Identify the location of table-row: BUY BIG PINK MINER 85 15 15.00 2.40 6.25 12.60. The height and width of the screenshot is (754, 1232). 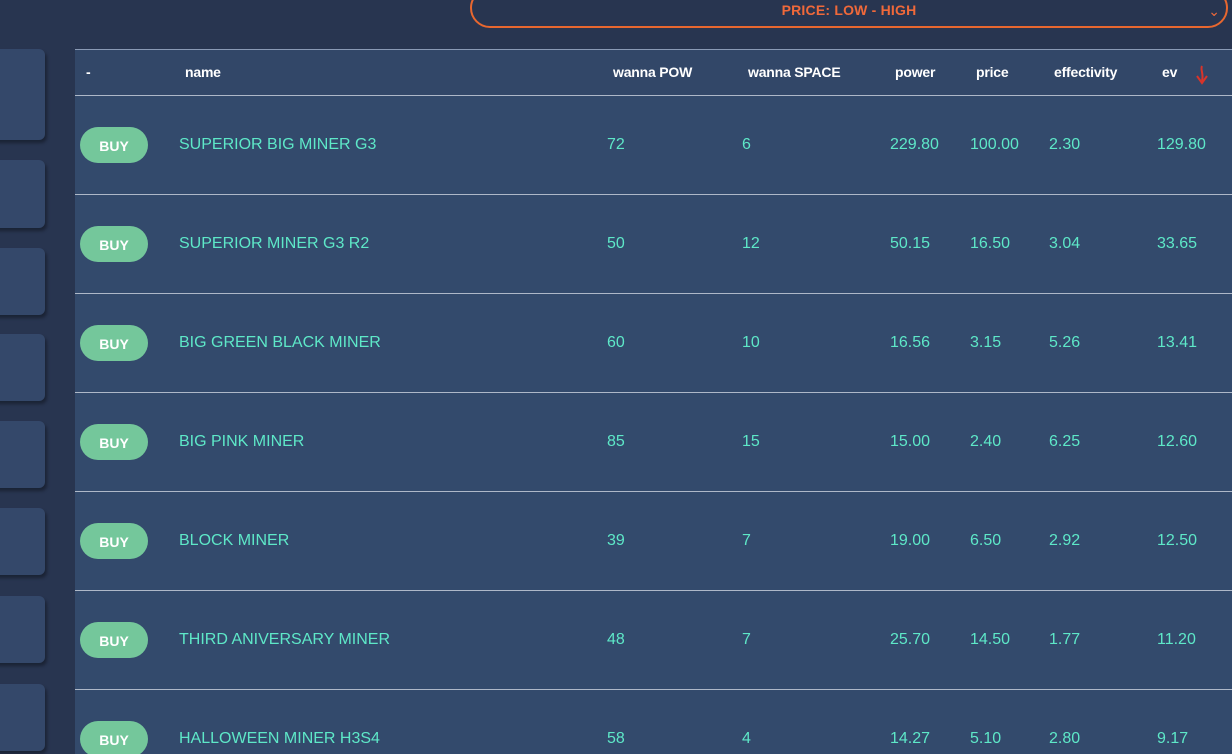
(653, 442).